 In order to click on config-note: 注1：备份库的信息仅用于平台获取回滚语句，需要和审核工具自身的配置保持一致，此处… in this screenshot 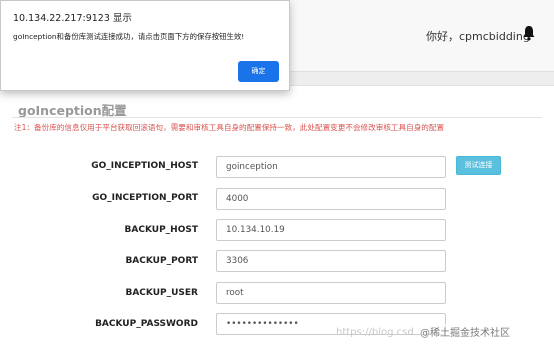, I will do `click(229, 127)`.